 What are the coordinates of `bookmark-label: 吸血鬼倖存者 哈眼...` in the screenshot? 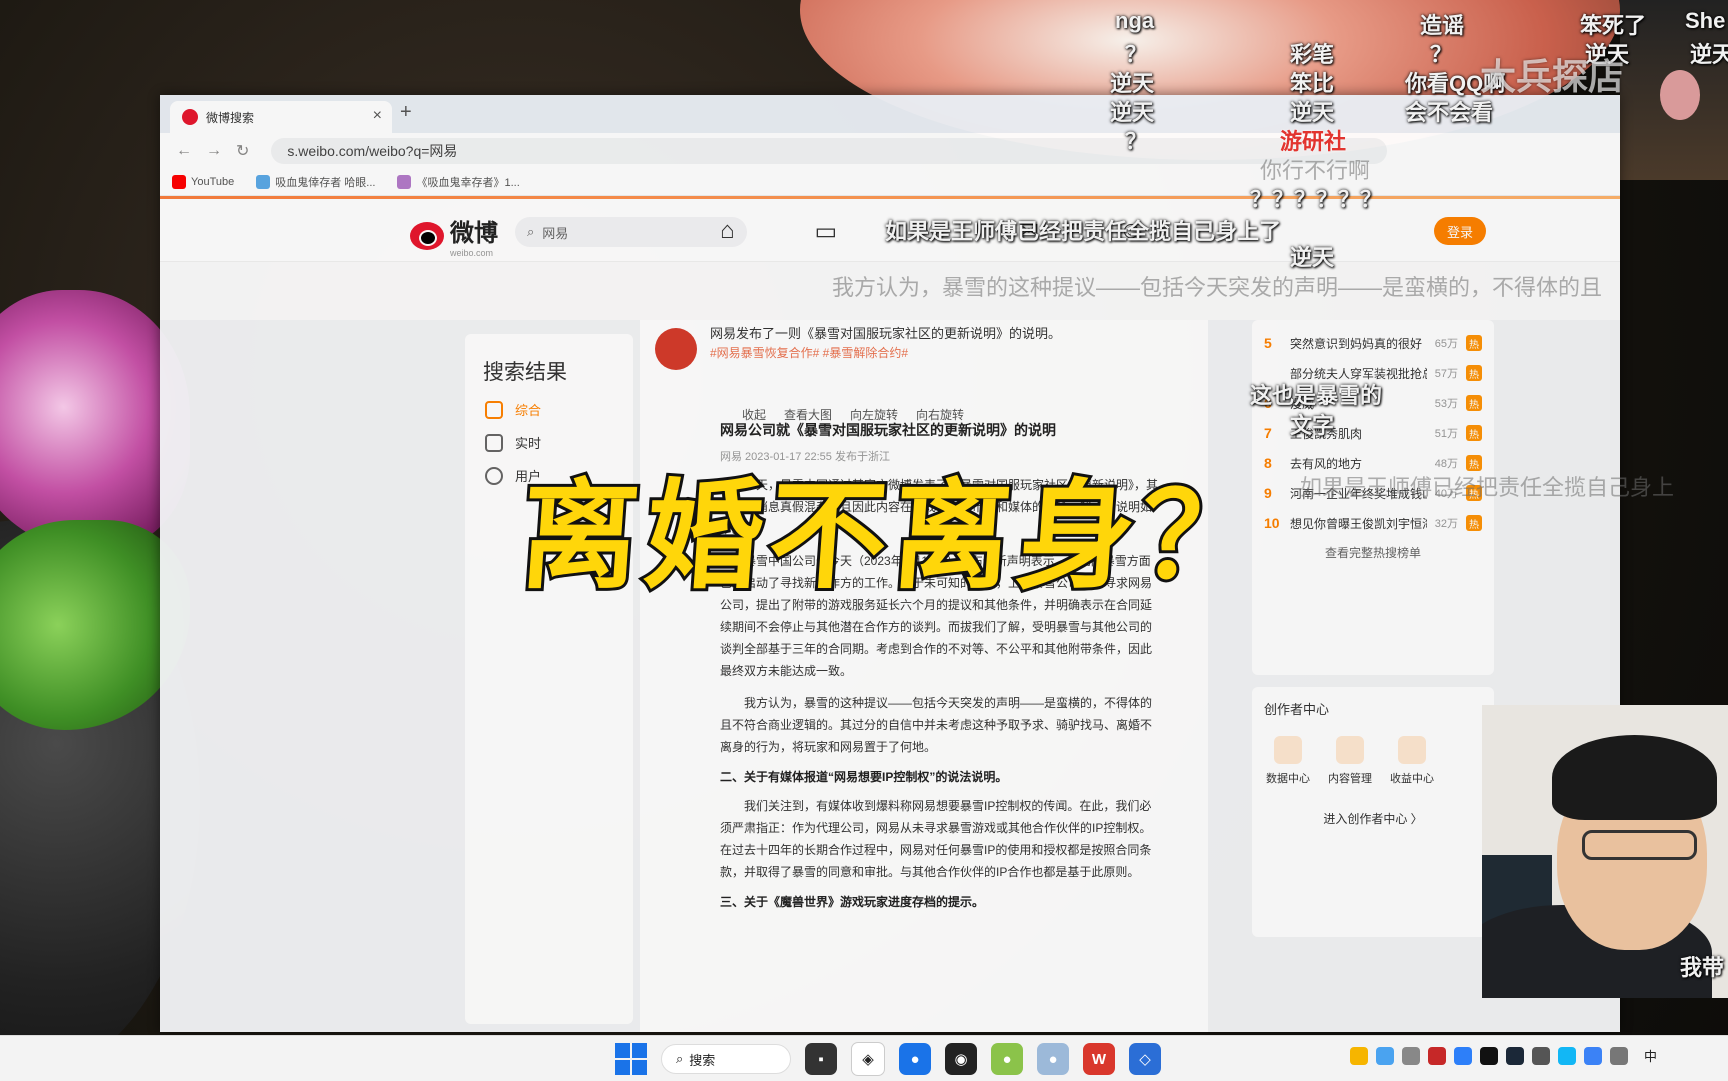 It's located at (325, 183).